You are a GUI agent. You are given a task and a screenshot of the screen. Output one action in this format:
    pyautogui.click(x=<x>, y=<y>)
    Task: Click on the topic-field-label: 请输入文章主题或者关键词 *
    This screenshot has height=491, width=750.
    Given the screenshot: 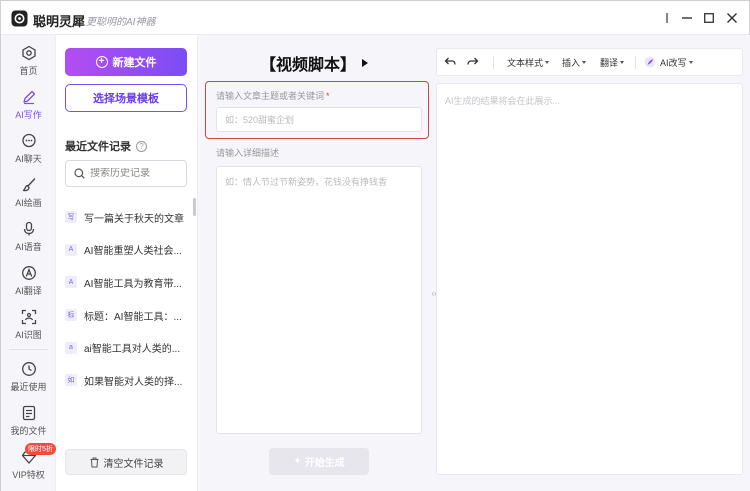 What is the action you would take?
    pyautogui.click(x=273, y=96)
    